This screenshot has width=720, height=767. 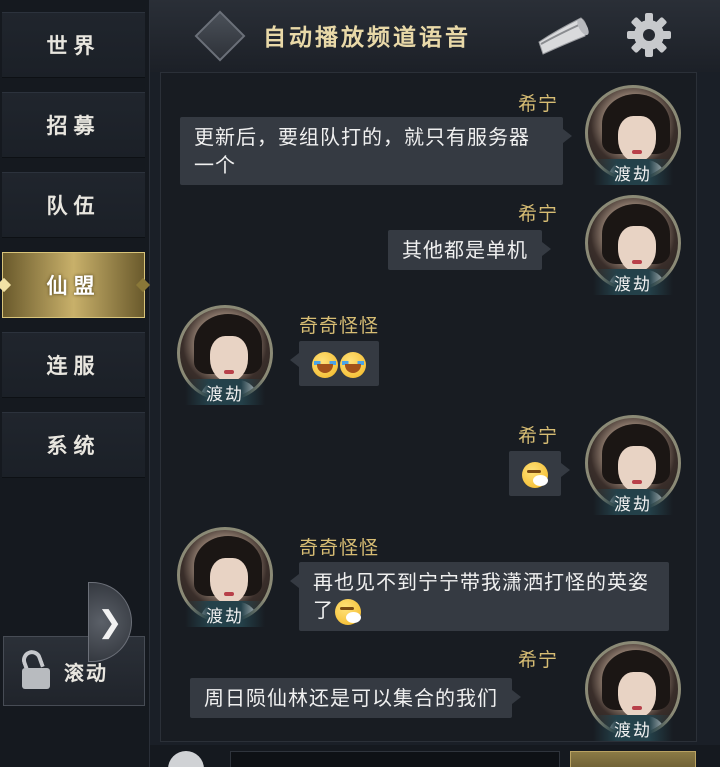 What do you see at coordinates (633, 759) in the screenshot?
I see `send-button` at bounding box center [633, 759].